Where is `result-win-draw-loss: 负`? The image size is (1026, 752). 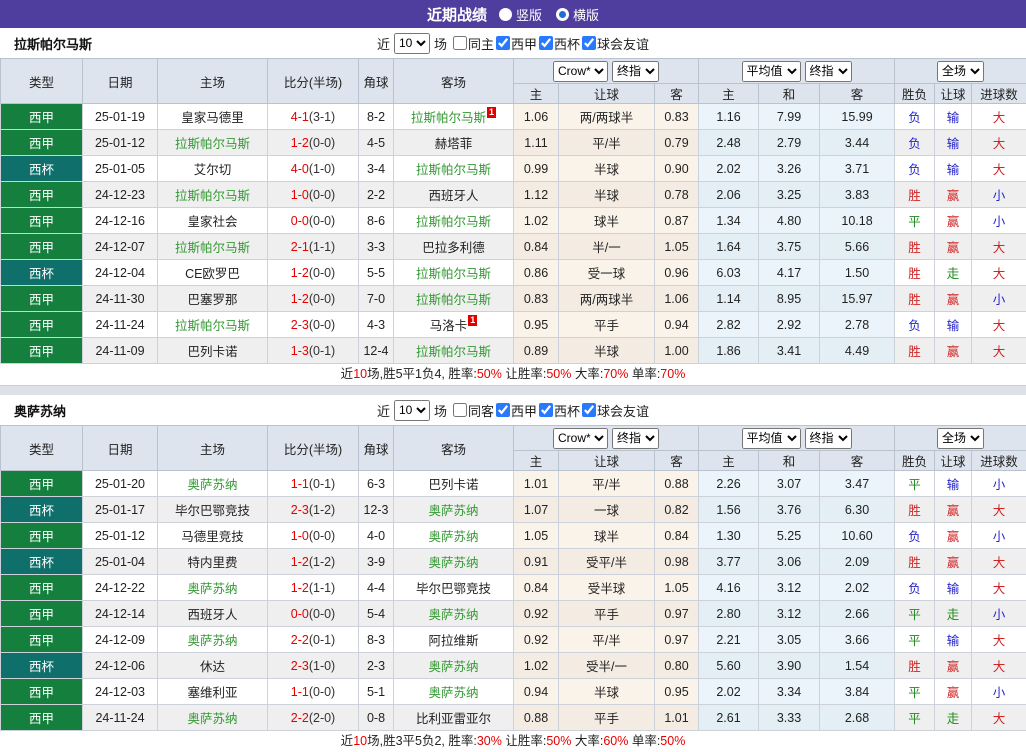
result-win-draw-loss: 负 is located at coordinates (915, 143).